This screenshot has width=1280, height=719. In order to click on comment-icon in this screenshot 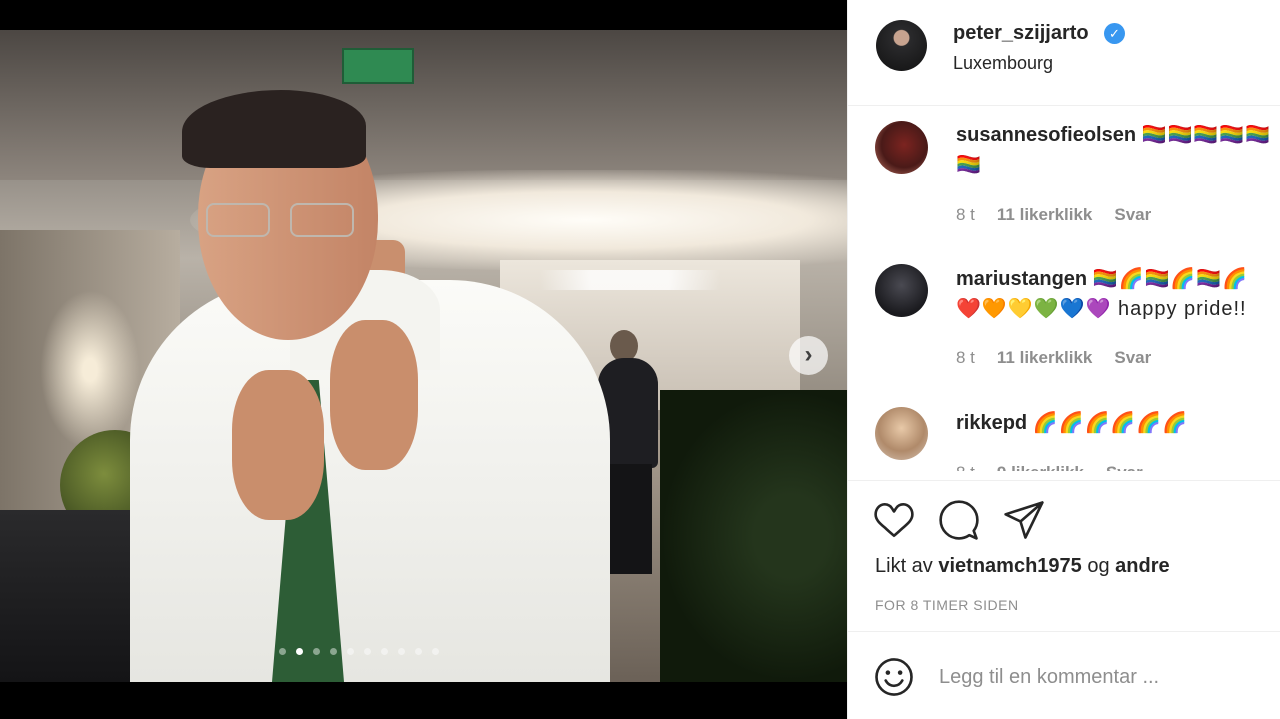, I will do `click(959, 520)`.